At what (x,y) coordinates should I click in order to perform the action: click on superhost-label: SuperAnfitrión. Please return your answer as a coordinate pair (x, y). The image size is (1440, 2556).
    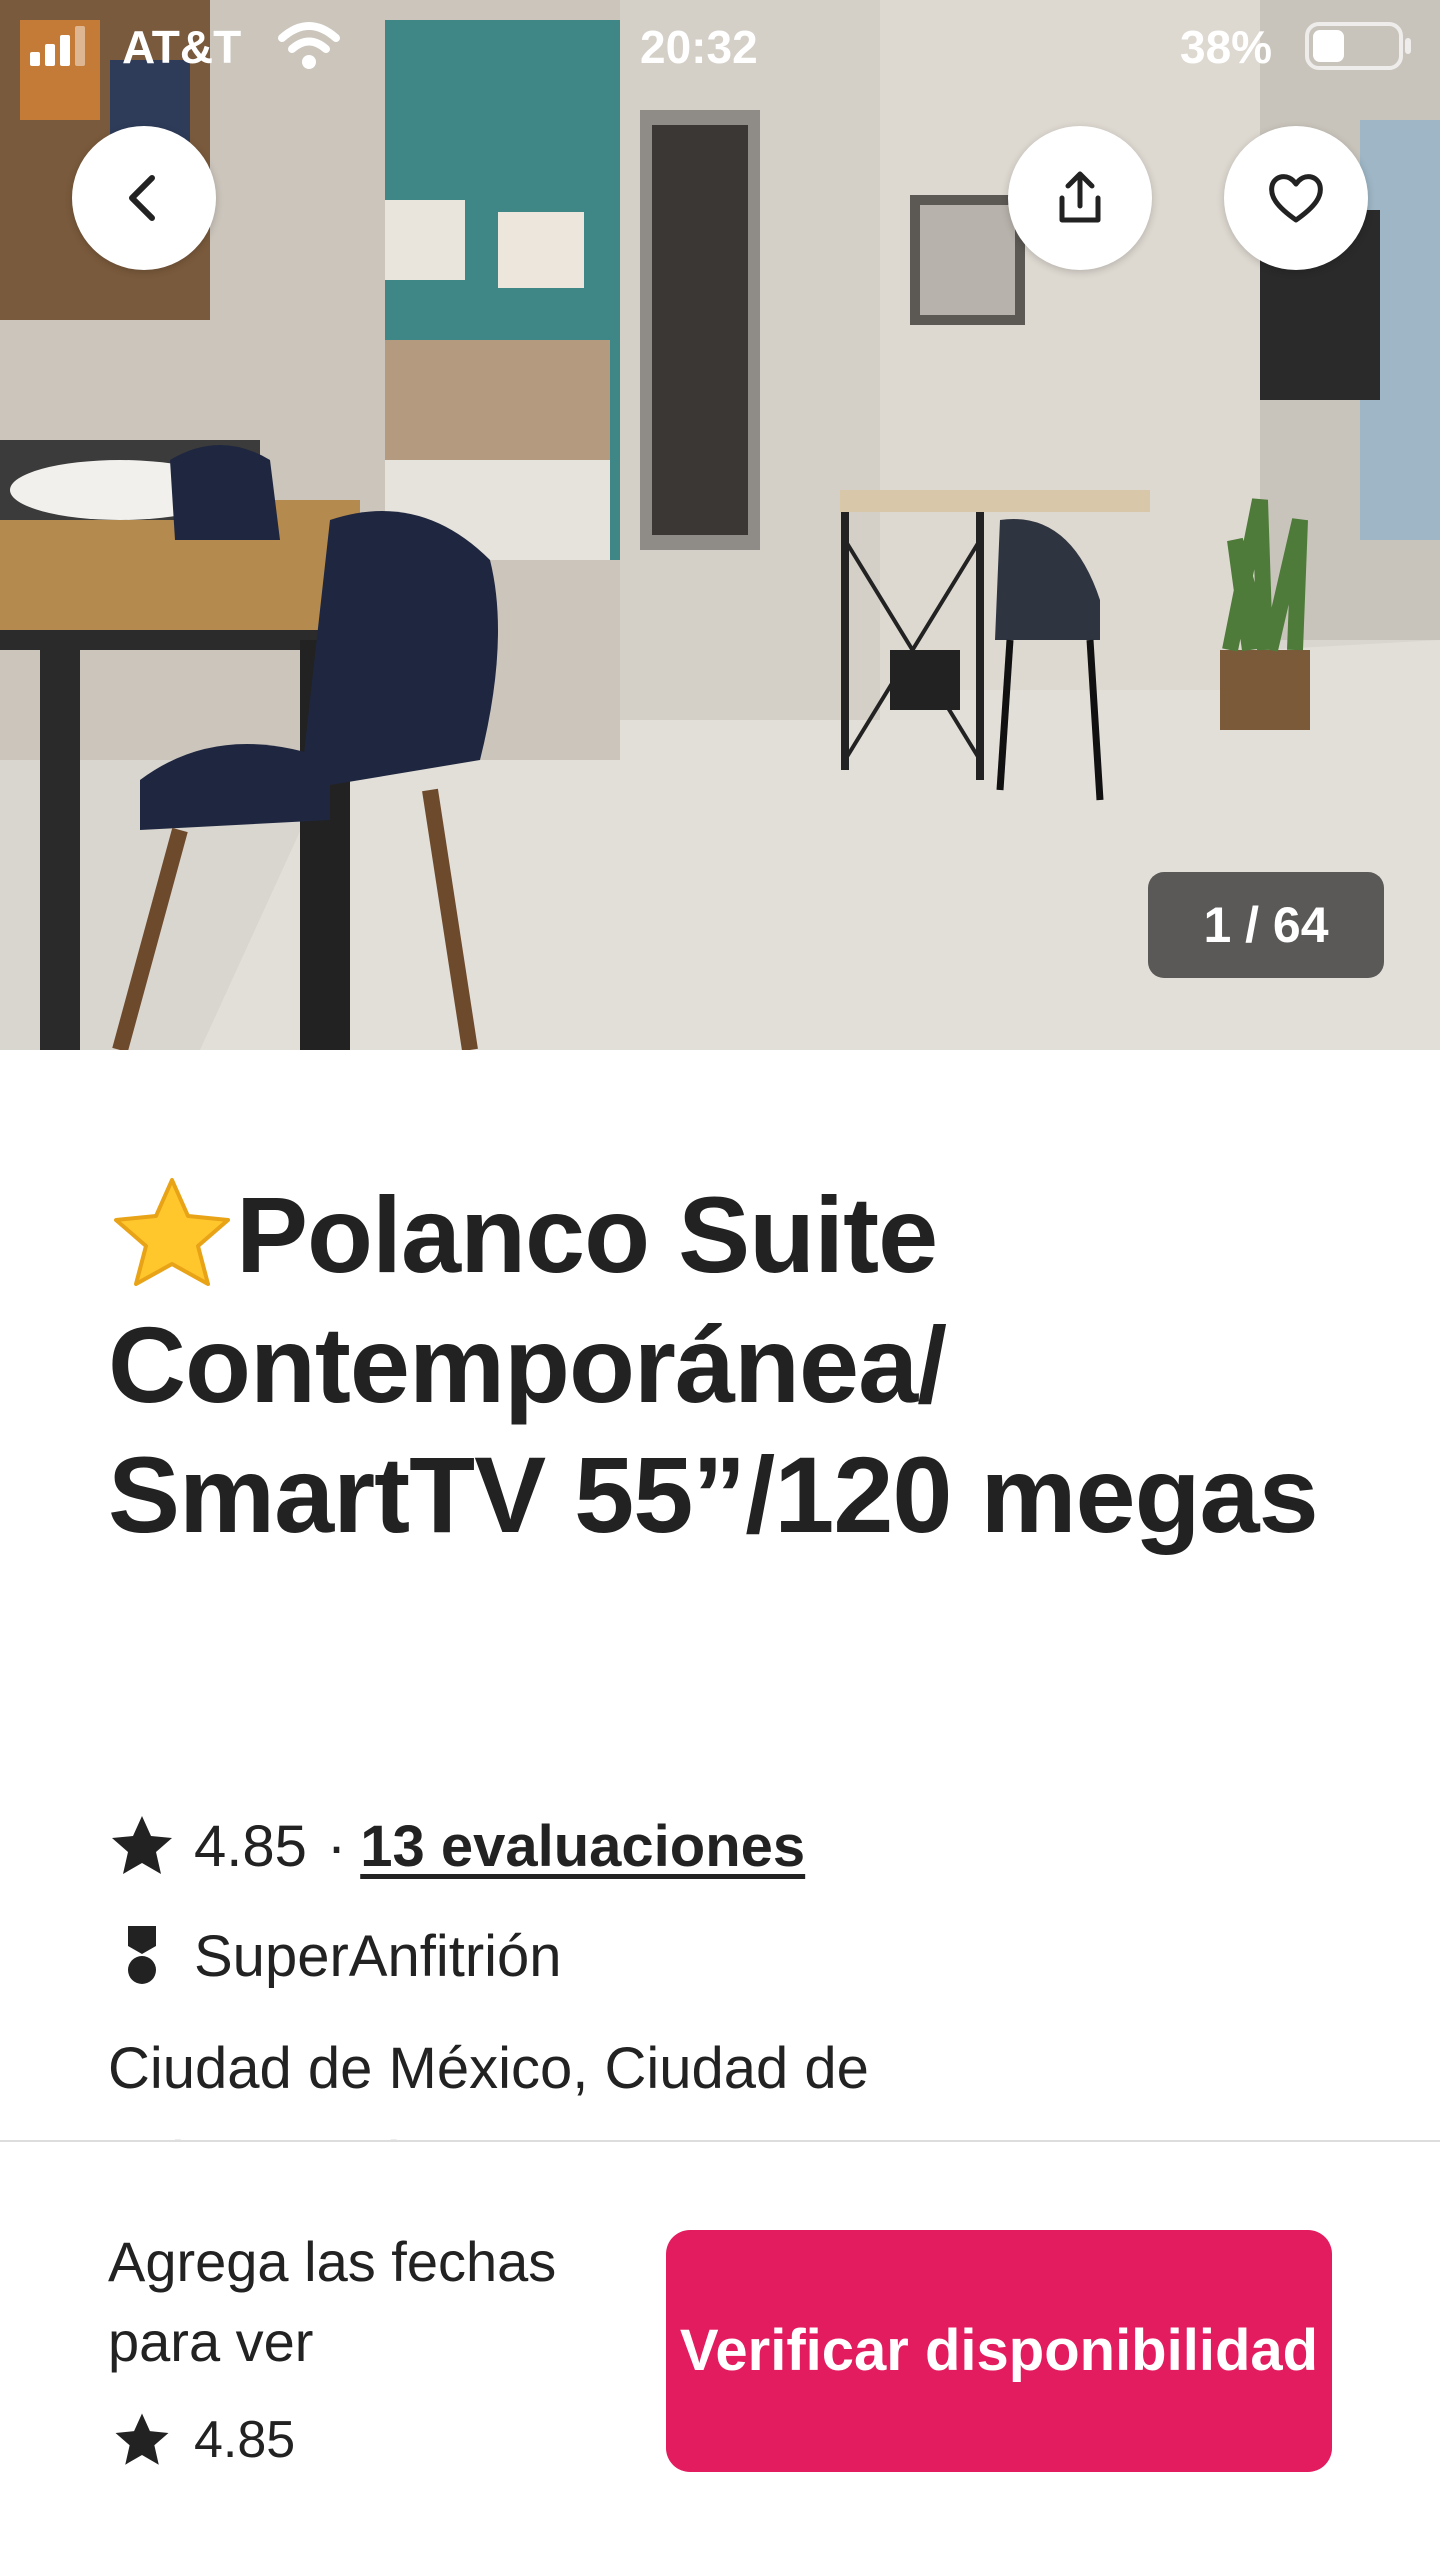
    Looking at the image, I should click on (378, 1956).